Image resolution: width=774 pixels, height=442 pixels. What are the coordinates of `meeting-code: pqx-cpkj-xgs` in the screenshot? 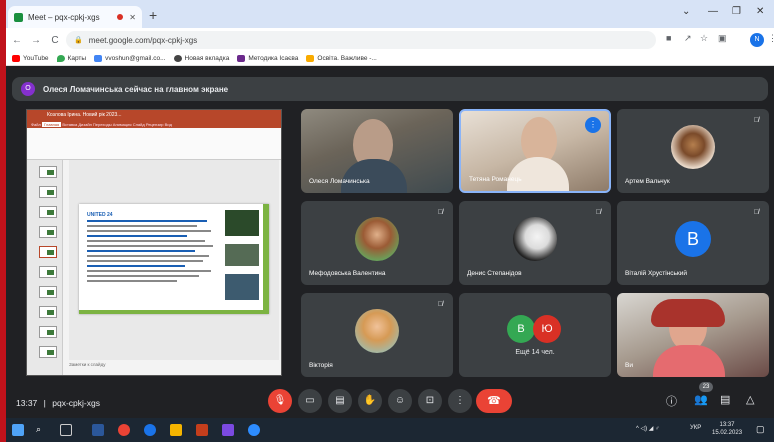 It's located at (76, 403).